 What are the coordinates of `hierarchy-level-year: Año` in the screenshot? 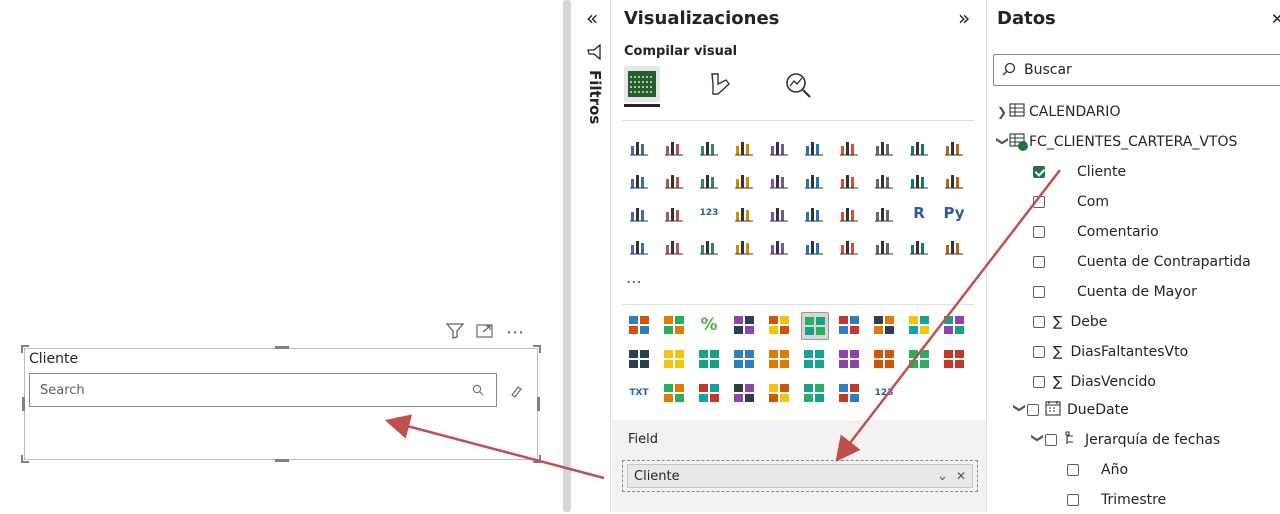 It's located at (1097, 470).